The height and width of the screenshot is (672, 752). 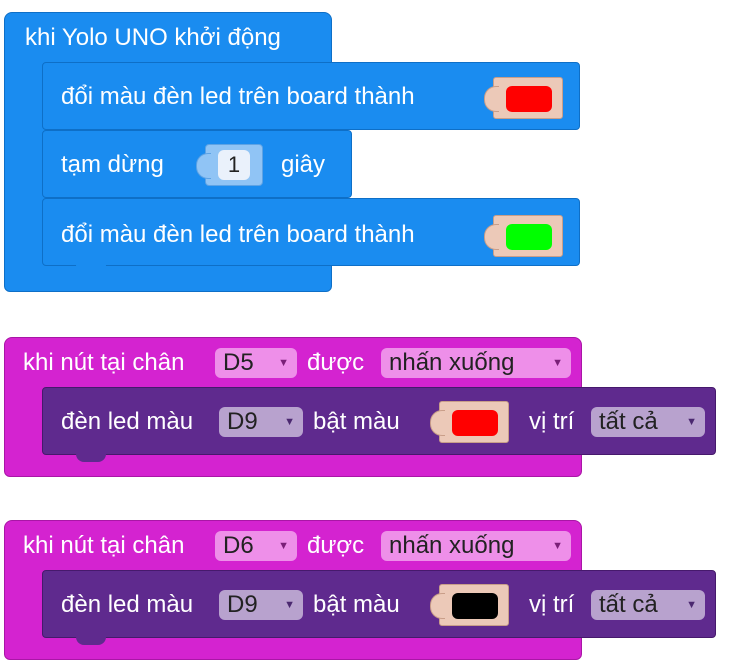 What do you see at coordinates (234, 165) in the screenshot?
I see `pause-value: 1` at bounding box center [234, 165].